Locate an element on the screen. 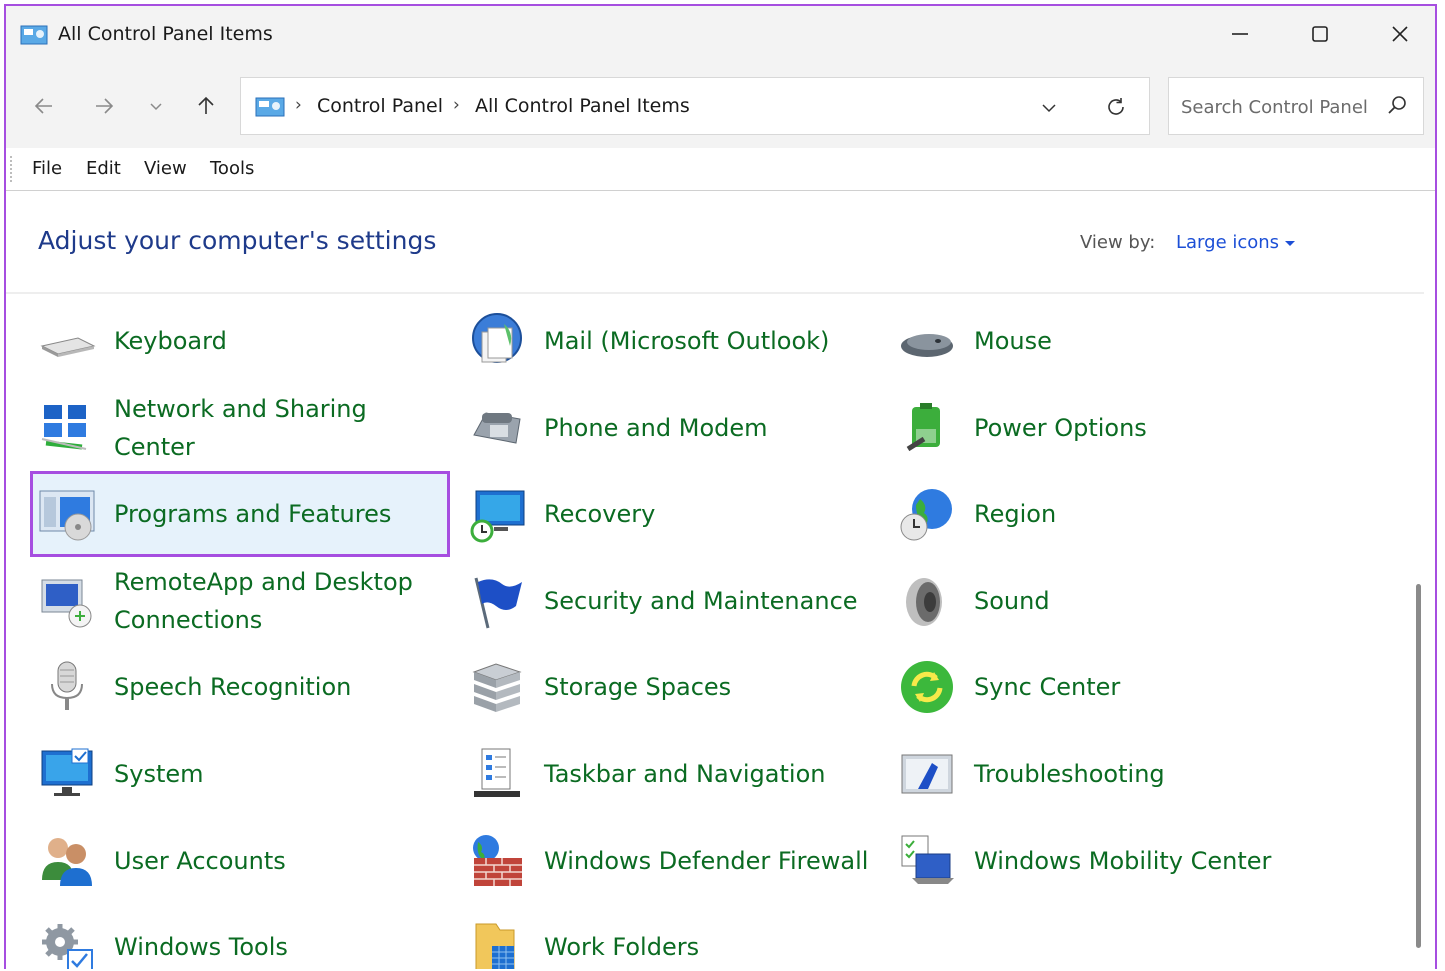 Image resolution: width=1445 pixels, height=971 pixels. control-panel-item-work-folders: Work Folders is located at coordinates (670, 936).